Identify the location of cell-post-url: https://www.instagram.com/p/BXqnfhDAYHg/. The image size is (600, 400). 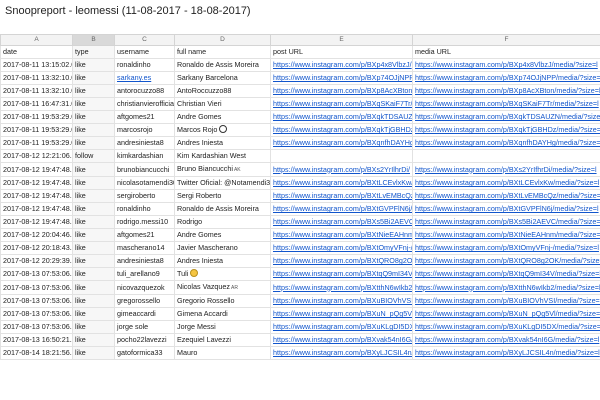
(341, 143).